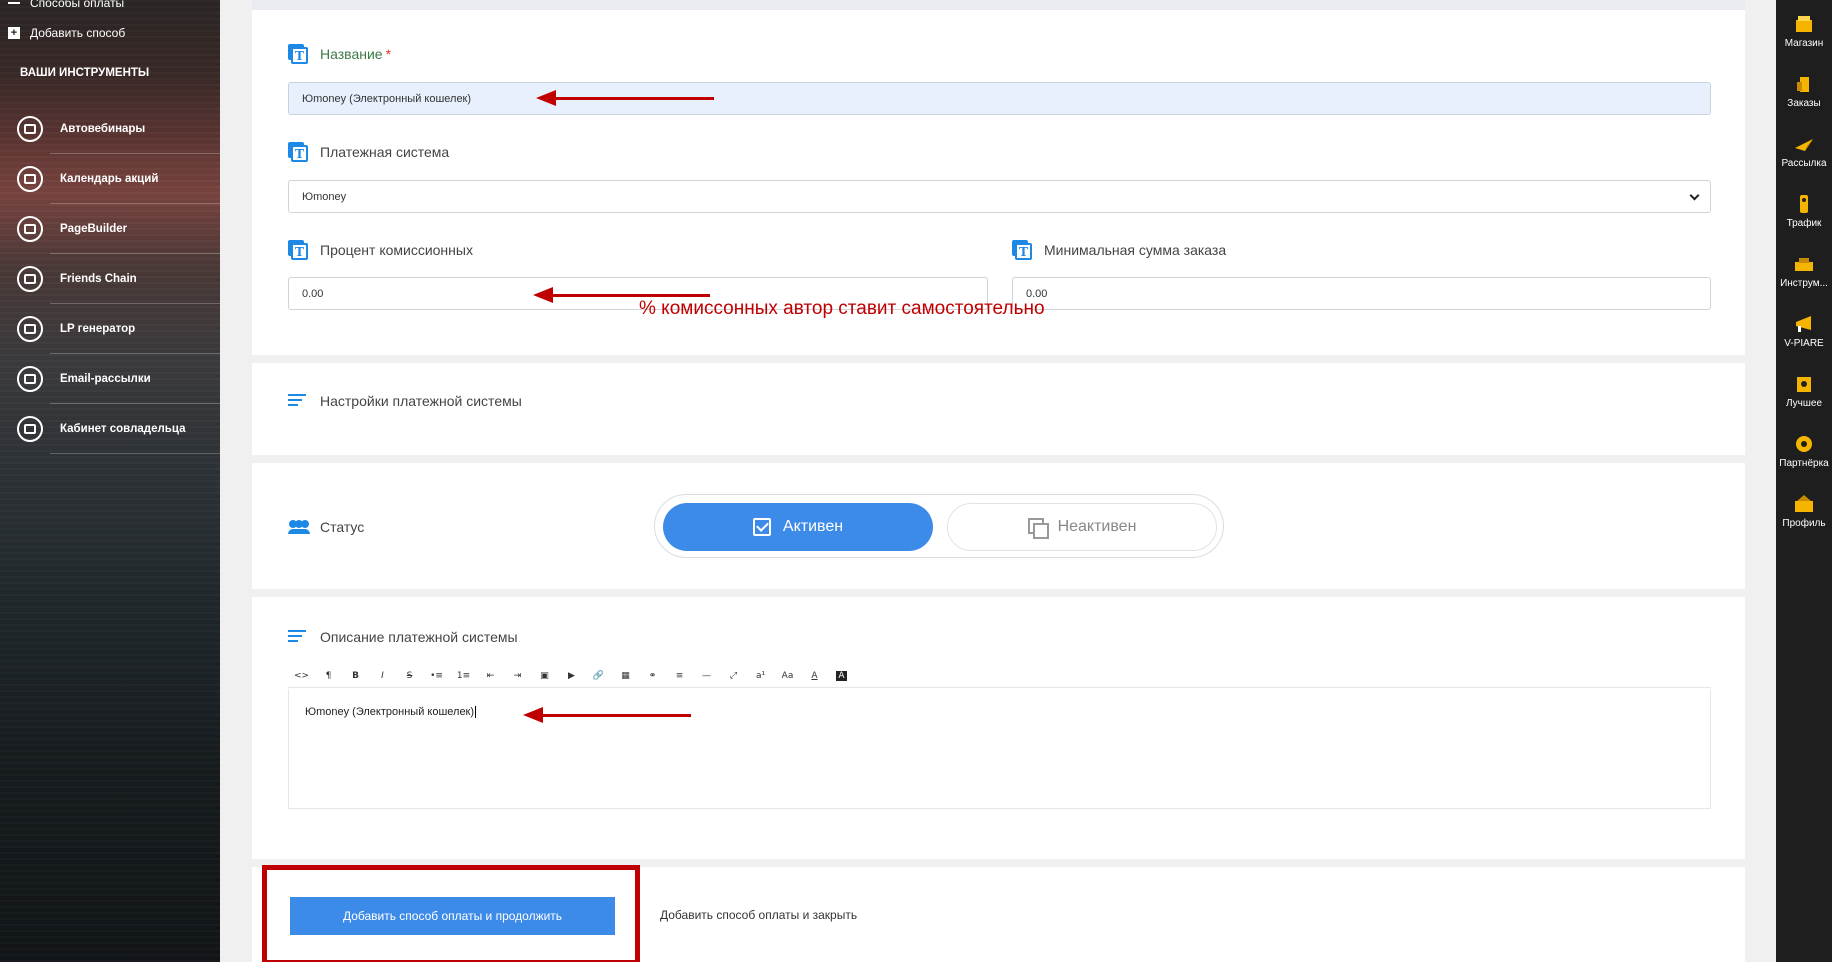 Image resolution: width=1832 pixels, height=962 pixels. What do you see at coordinates (382, 676) in the screenshot?
I see `italic-button: I` at bounding box center [382, 676].